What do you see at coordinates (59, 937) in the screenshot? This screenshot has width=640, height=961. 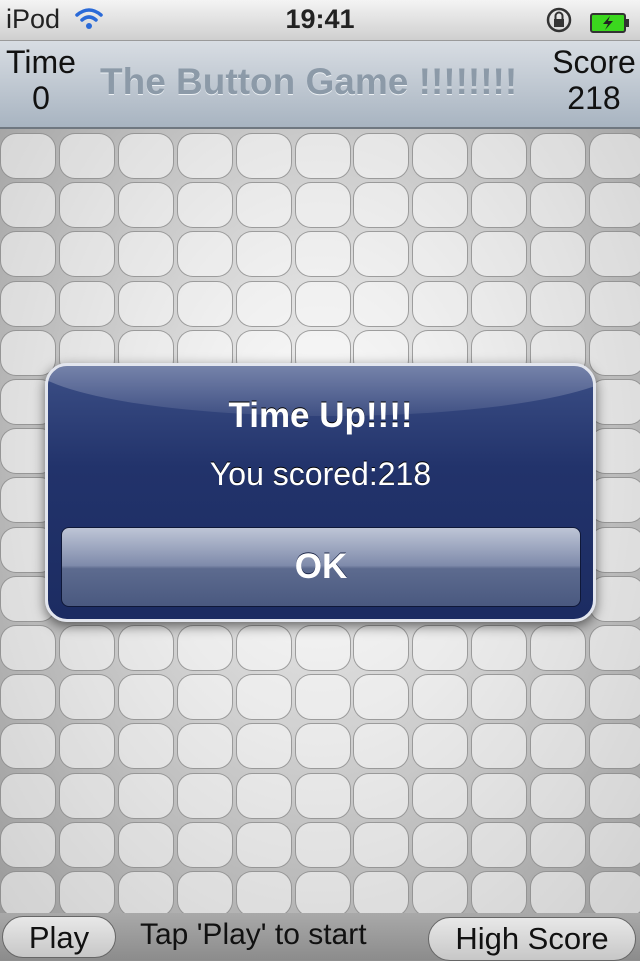 I see `play-button: Play` at bounding box center [59, 937].